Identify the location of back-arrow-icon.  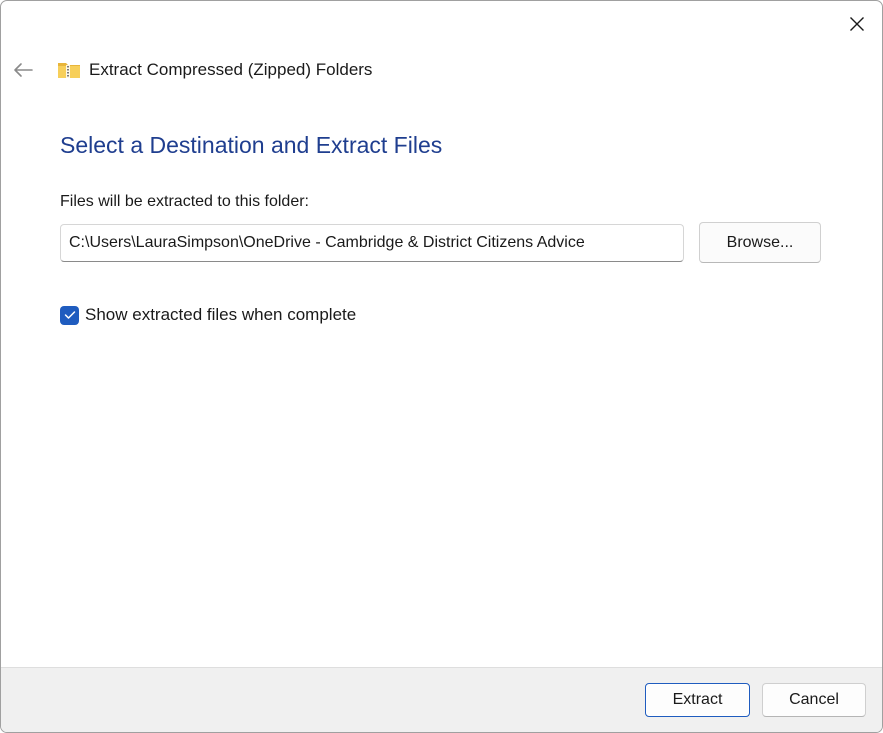
(23, 70).